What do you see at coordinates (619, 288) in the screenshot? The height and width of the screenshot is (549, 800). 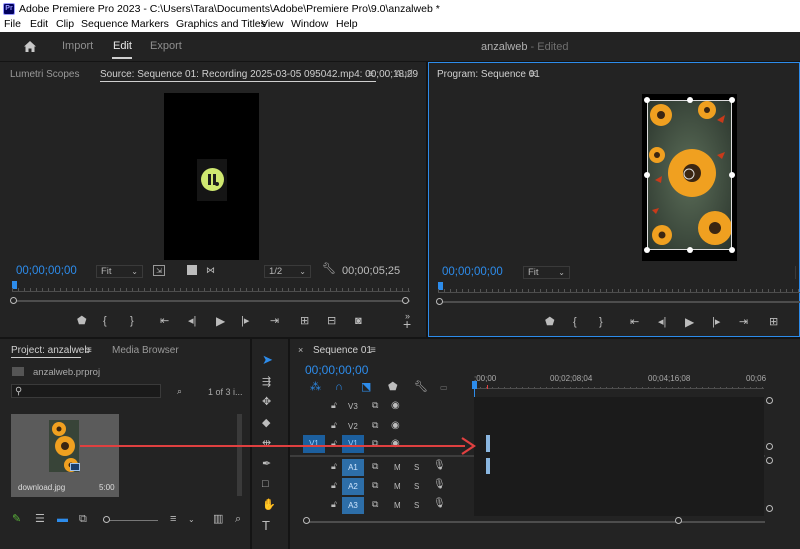 I see `program-time-ruler` at bounding box center [619, 288].